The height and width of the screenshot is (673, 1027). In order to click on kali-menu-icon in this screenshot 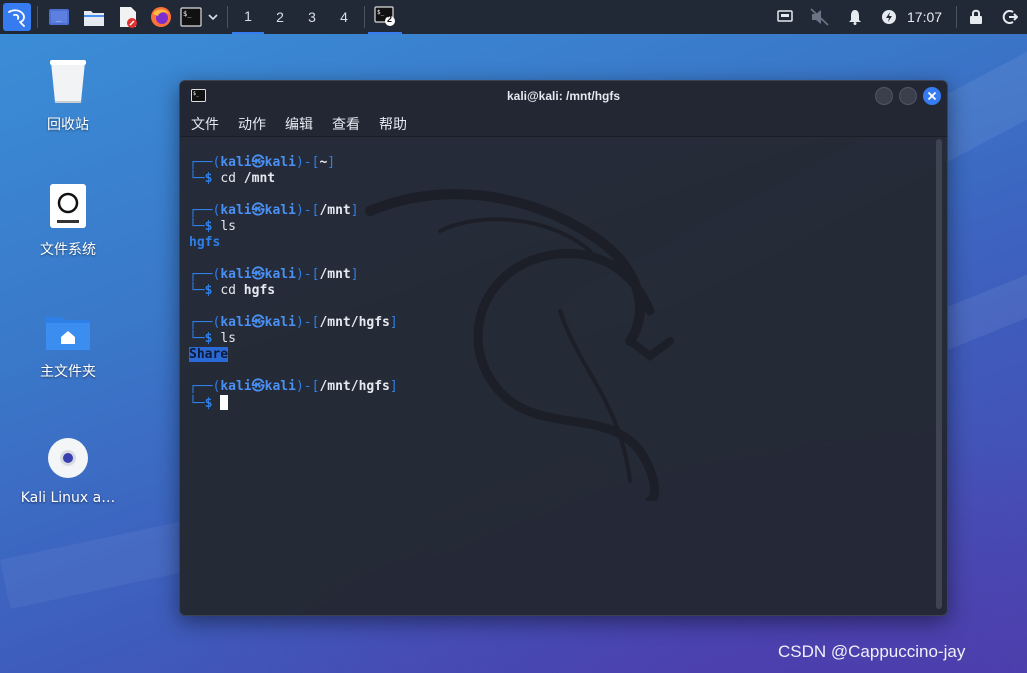, I will do `click(17, 17)`.